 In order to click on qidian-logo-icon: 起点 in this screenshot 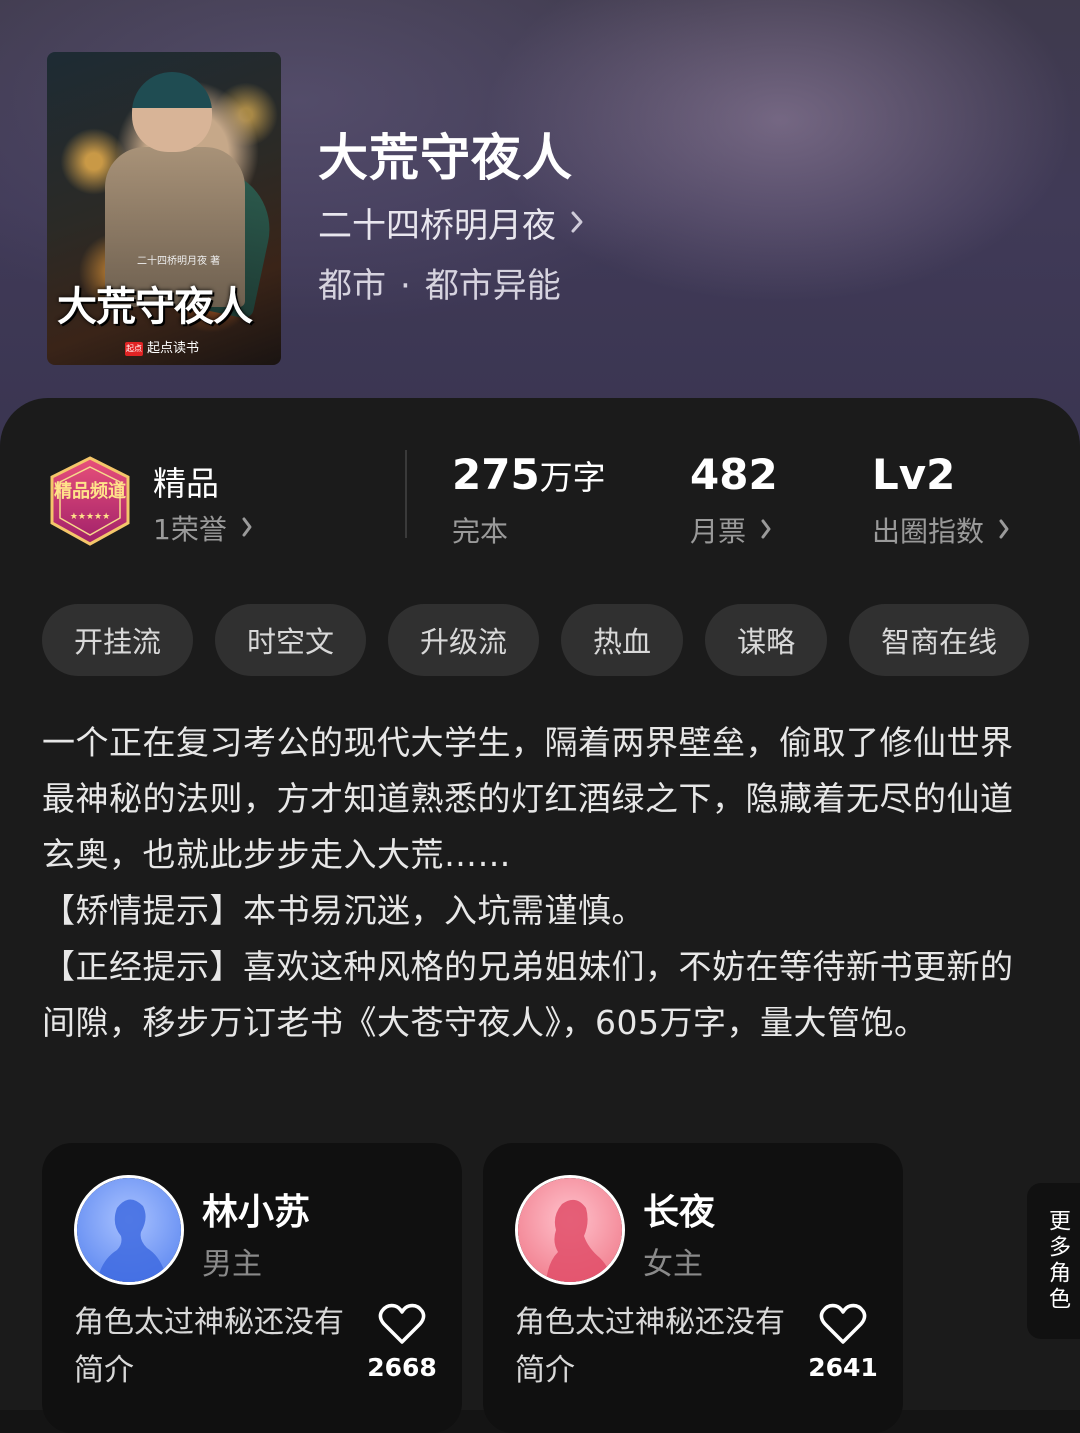, I will do `click(134, 348)`.